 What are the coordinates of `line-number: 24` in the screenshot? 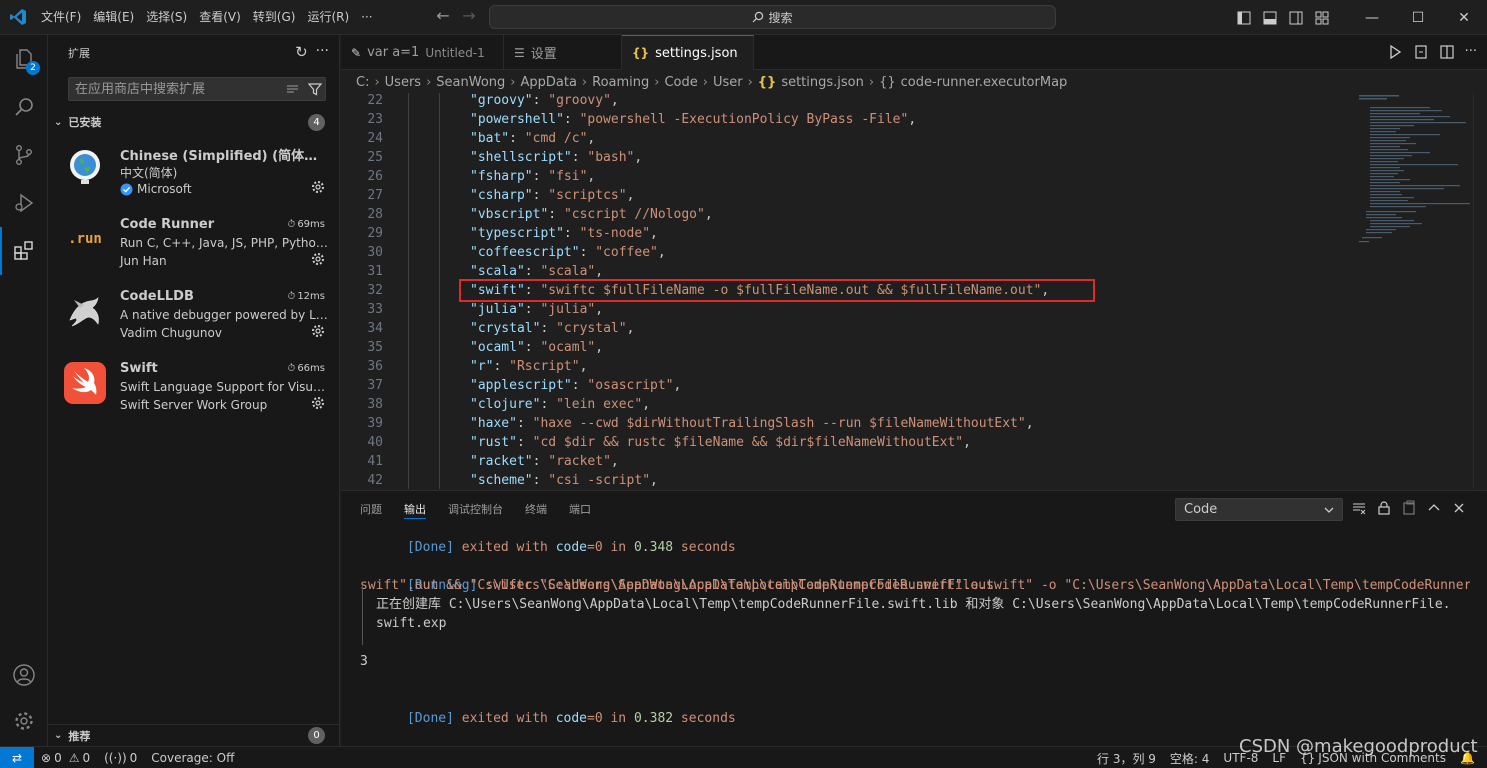 It's located at (375, 138).